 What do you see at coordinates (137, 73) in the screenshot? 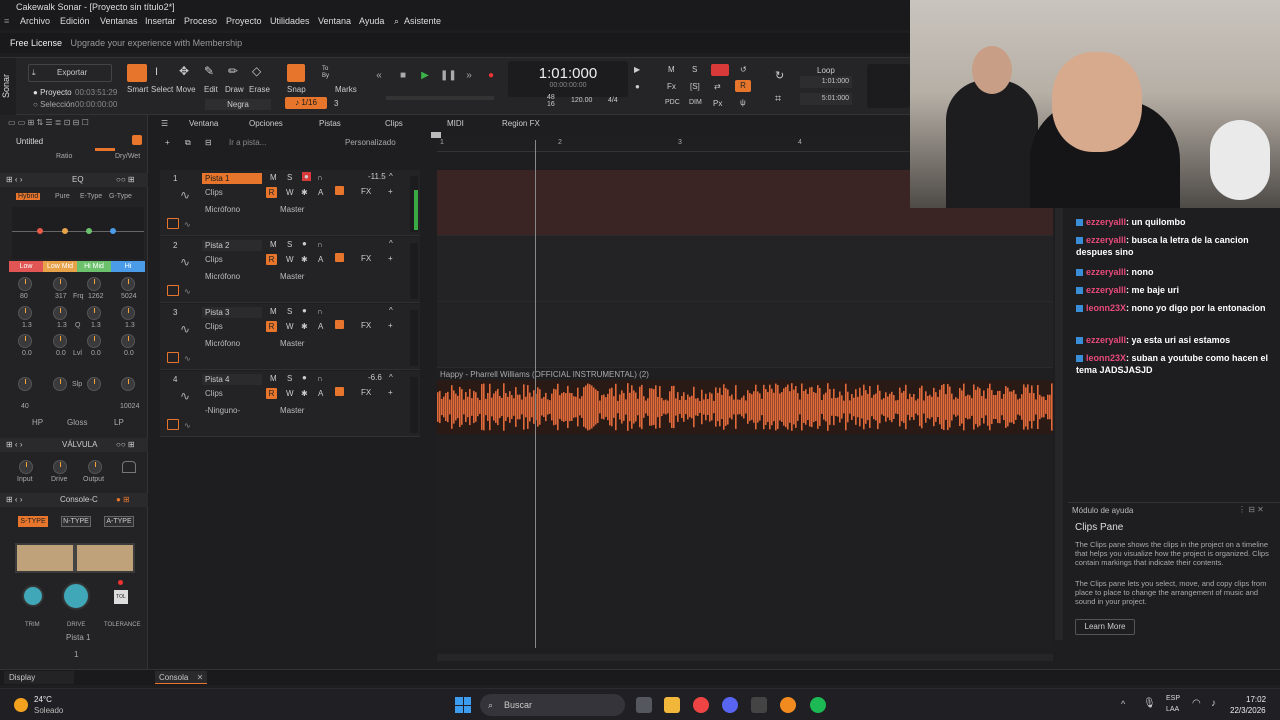
I see `smart-tool-icon` at bounding box center [137, 73].